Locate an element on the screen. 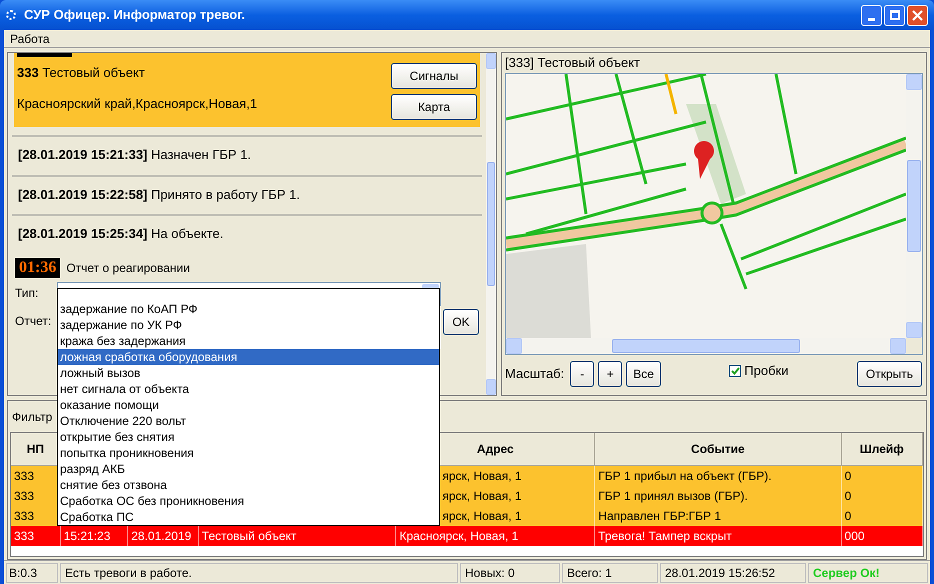 This screenshot has height=584, width=934. filter-label: Фильтр is located at coordinates (32, 417).